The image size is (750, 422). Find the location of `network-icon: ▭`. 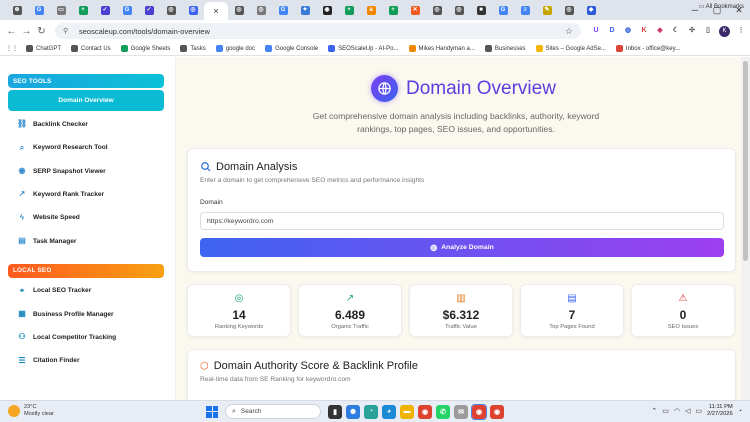

network-icon: ▭ is located at coordinates (665, 411).